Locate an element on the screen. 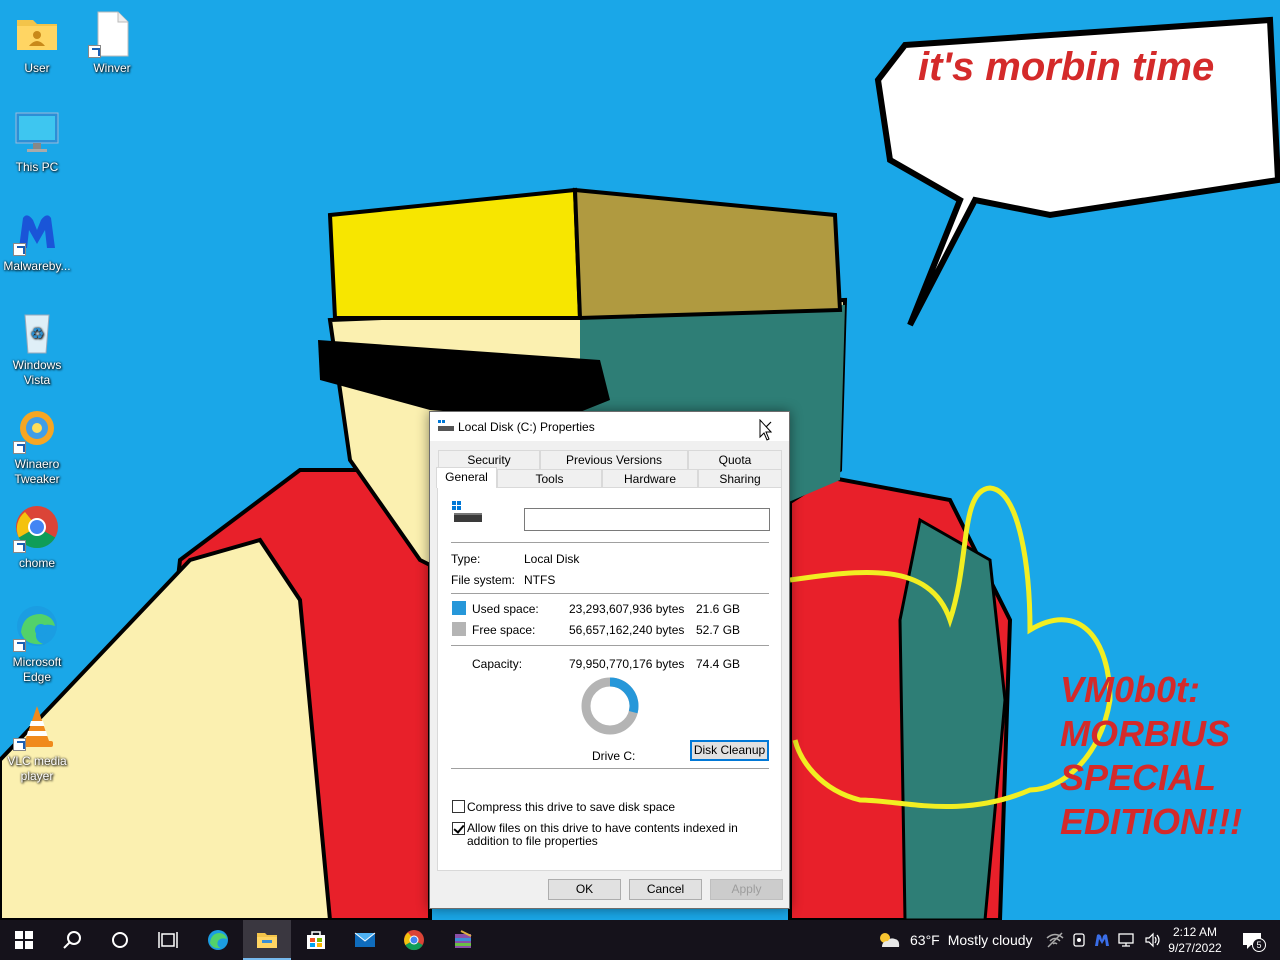 The image size is (1280, 960). desktop-icon-winver: Winver is located at coordinates (112, 43).